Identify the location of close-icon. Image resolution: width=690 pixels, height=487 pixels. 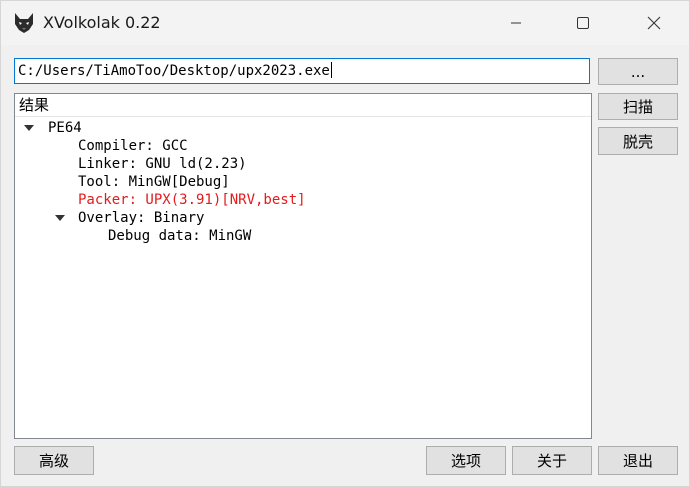
(654, 23).